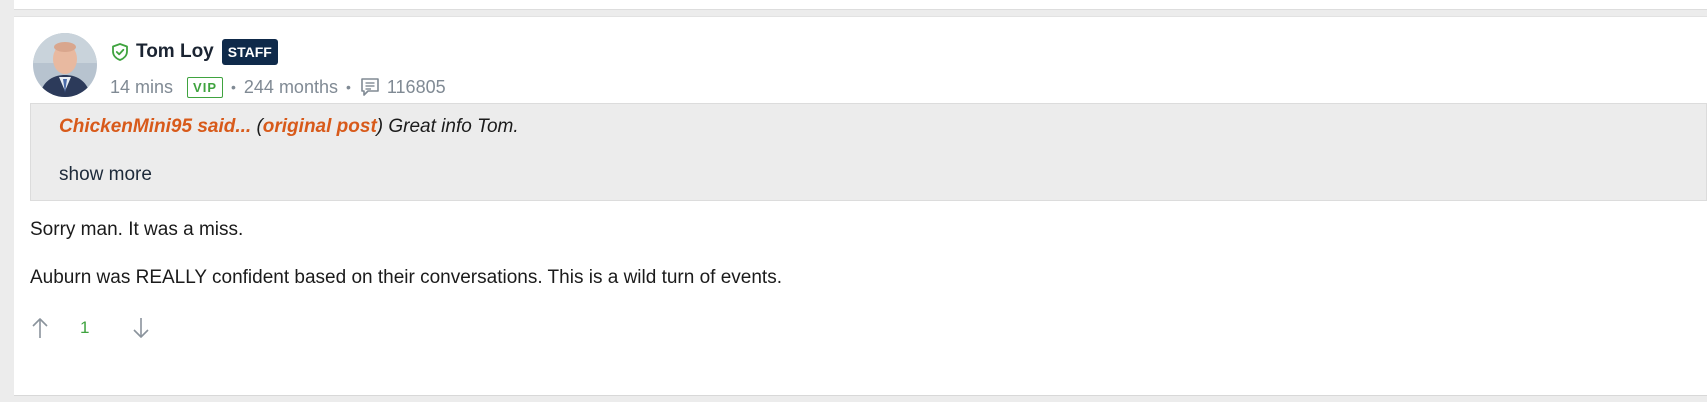 The image size is (1707, 402). I want to click on shield-check-icon, so click(120, 52).